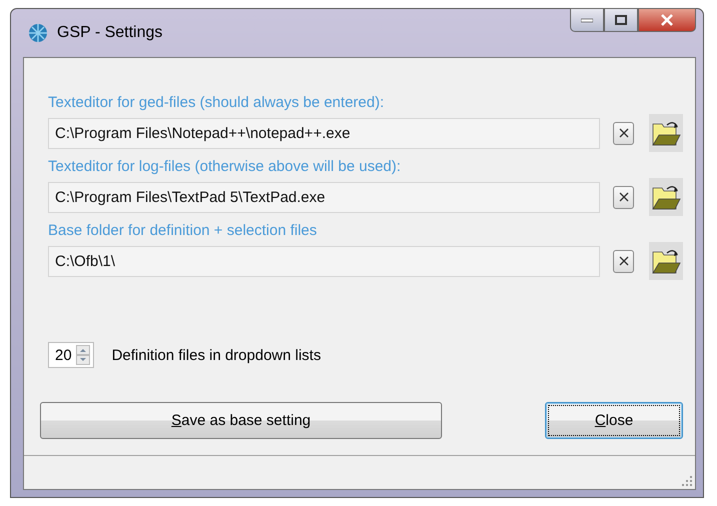 This screenshot has height=506, width=717. Describe the element at coordinates (110, 33) in the screenshot. I see `window-title: GSP - Settings` at that location.